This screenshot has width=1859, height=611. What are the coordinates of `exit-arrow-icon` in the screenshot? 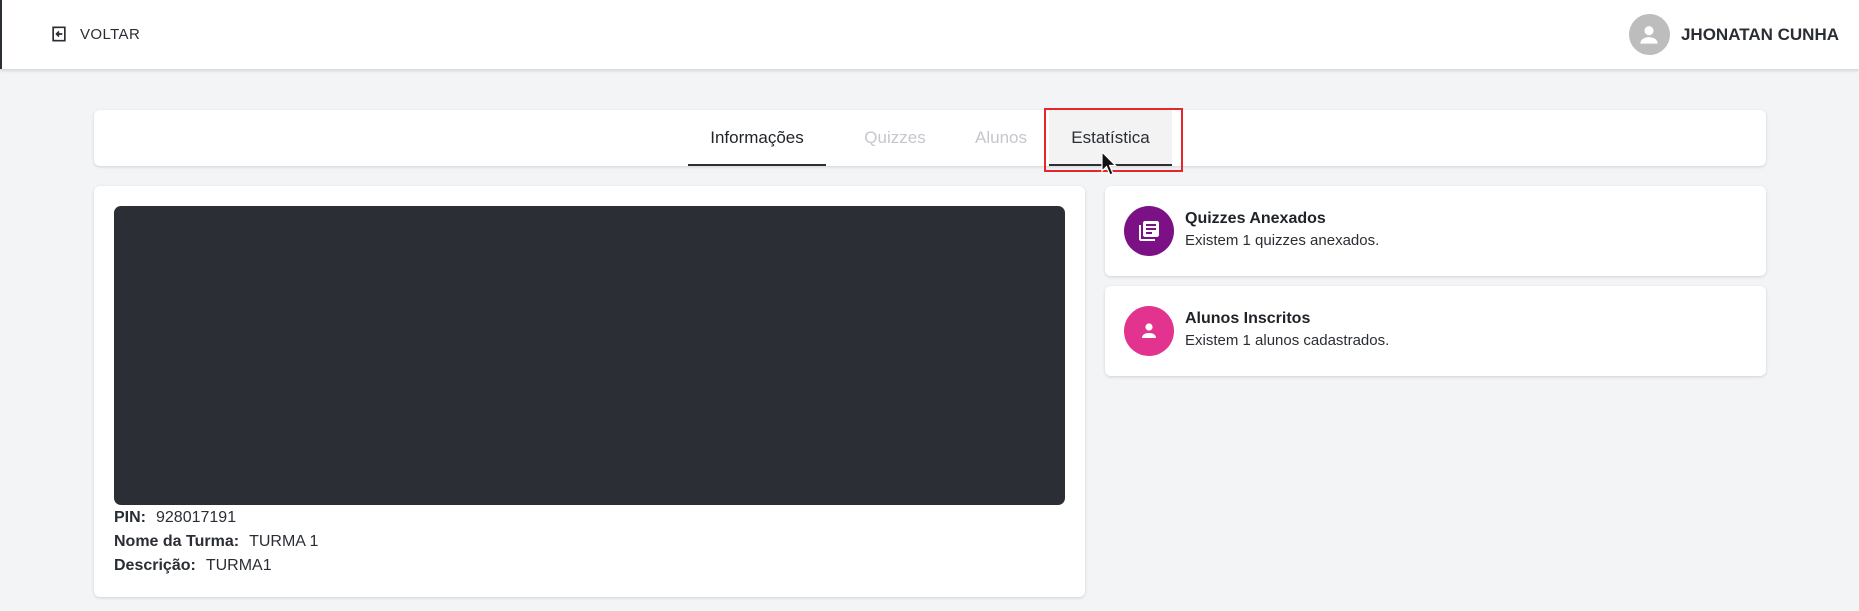 It's located at (59, 34).